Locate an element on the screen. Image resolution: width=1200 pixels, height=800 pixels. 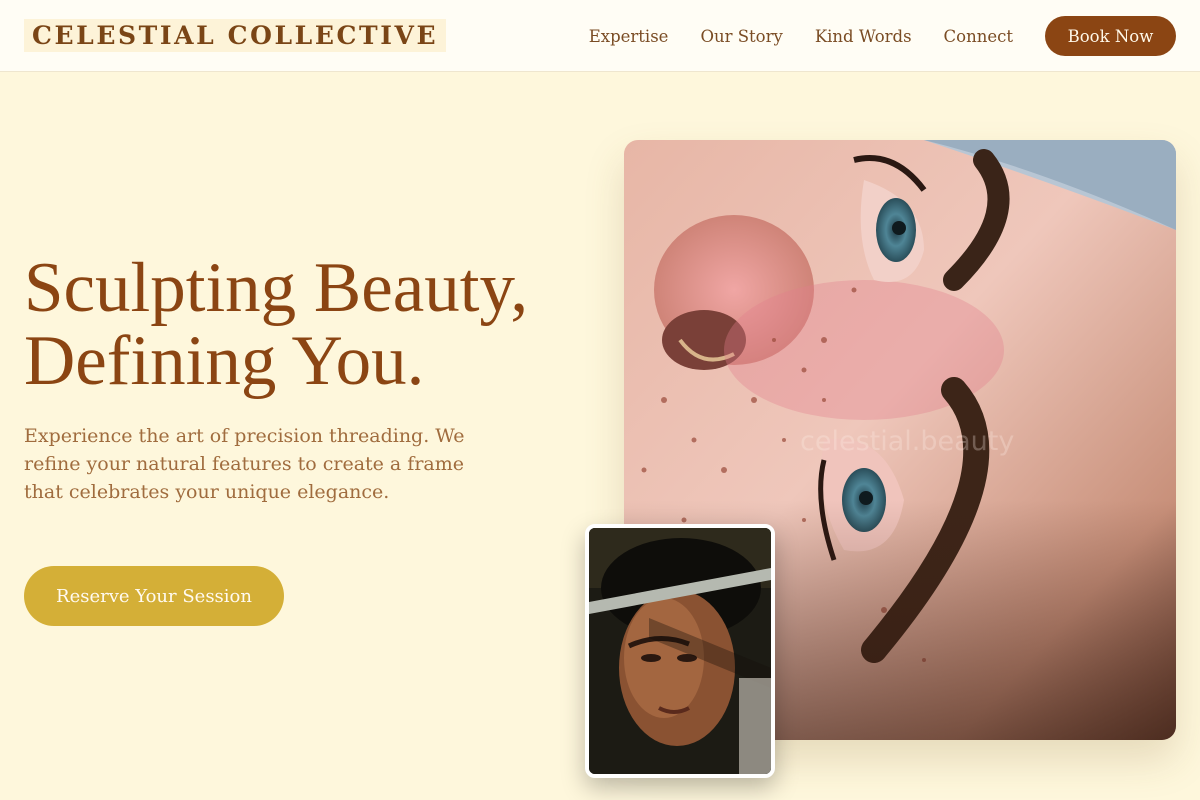
reserve-session-button: Reserve Your Session is located at coordinates (154, 596).